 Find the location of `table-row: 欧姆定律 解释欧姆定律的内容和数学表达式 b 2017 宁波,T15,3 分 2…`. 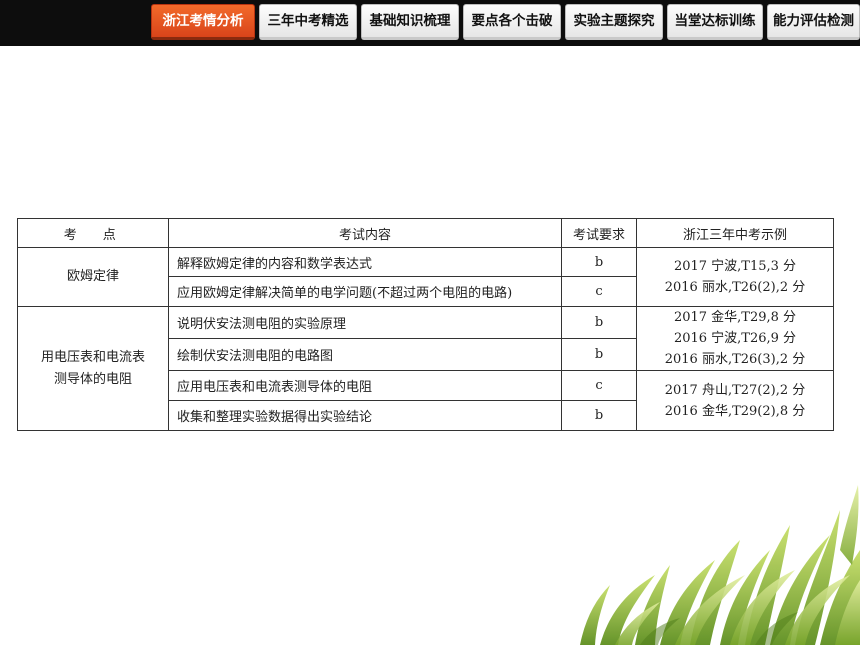

table-row: 欧姆定律 解释欧姆定律的内容和数学表达式 b 2017 宁波,T15,3 分 2… is located at coordinates (425, 277).